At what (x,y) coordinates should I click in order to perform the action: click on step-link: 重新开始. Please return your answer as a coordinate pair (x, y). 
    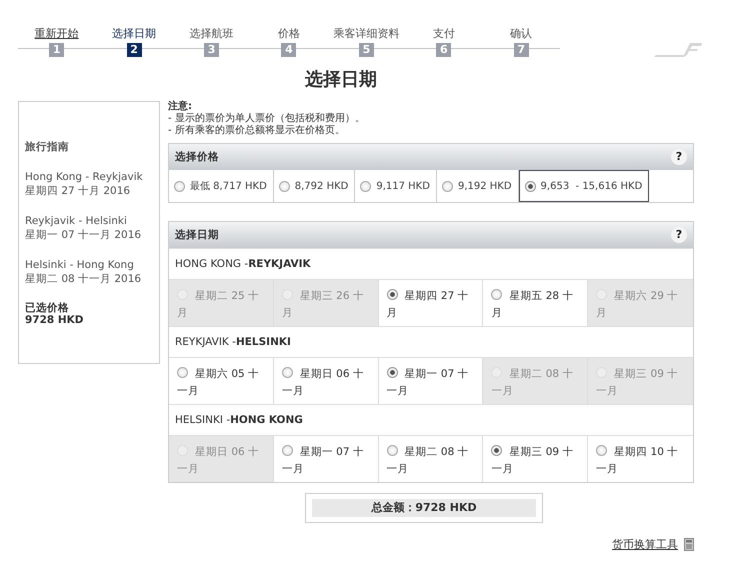
    Looking at the image, I should click on (56, 33).